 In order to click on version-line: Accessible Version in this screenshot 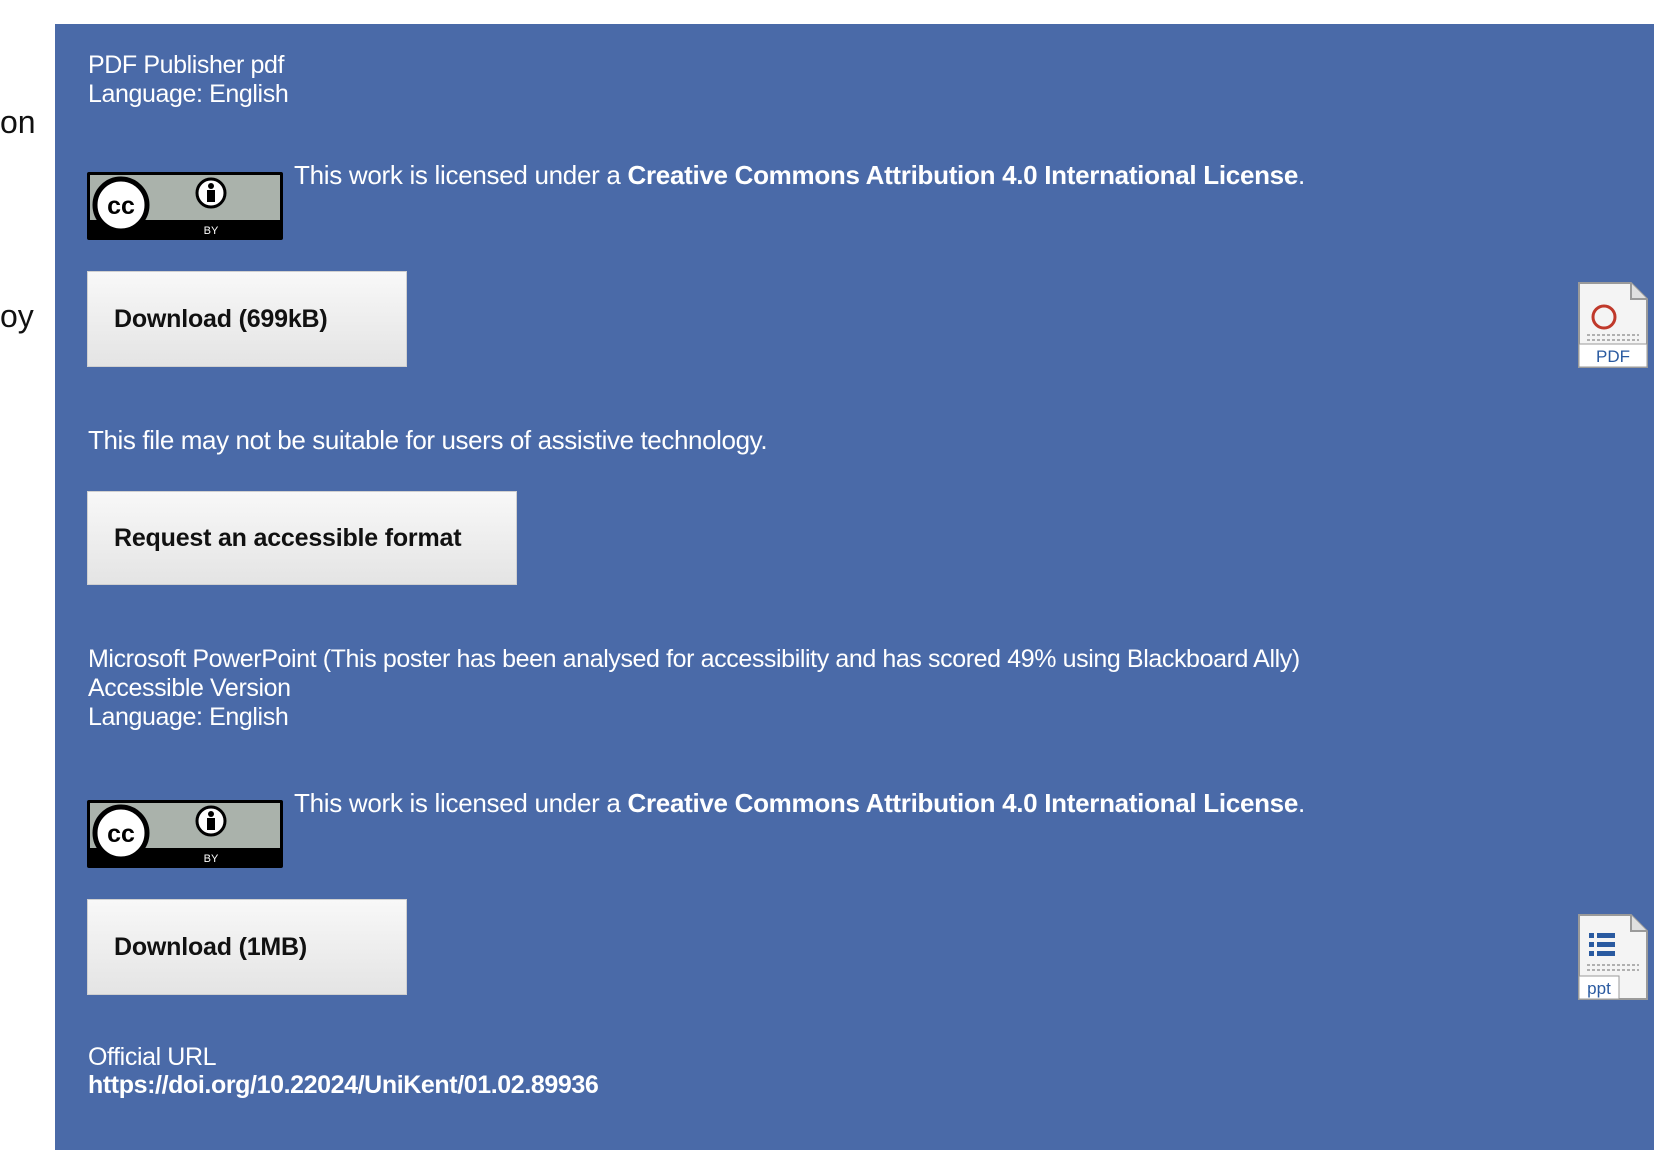, I will do `click(189, 688)`.